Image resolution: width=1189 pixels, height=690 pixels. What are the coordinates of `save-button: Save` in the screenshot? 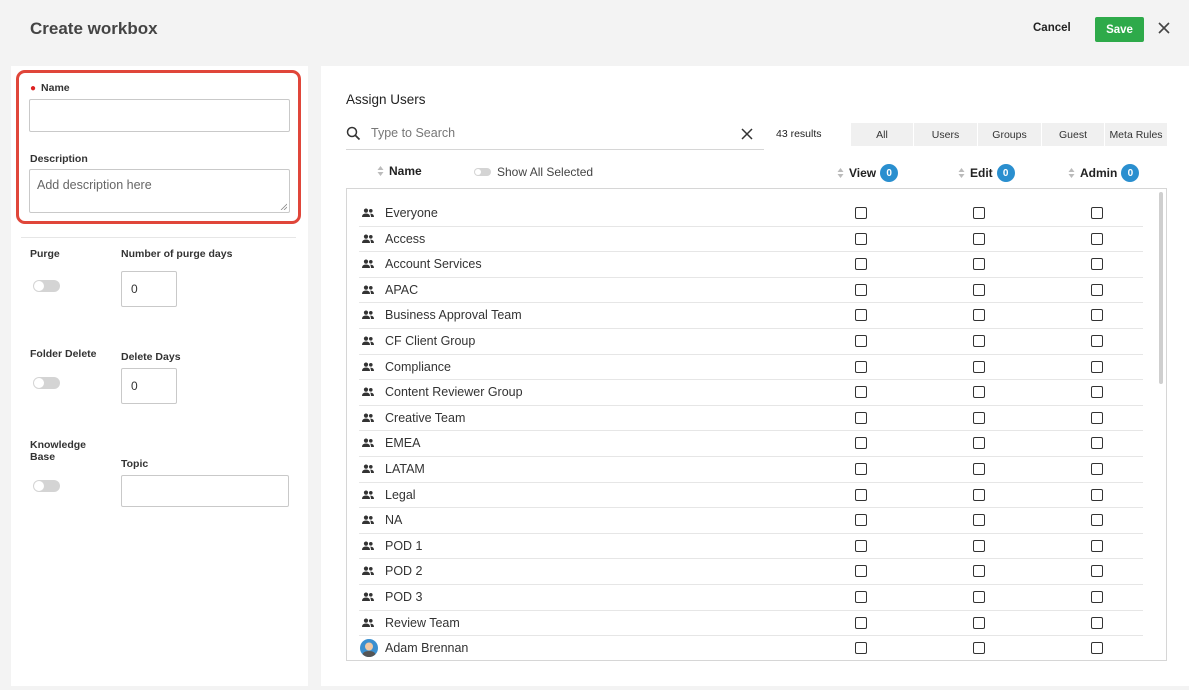 It's located at (1119, 29).